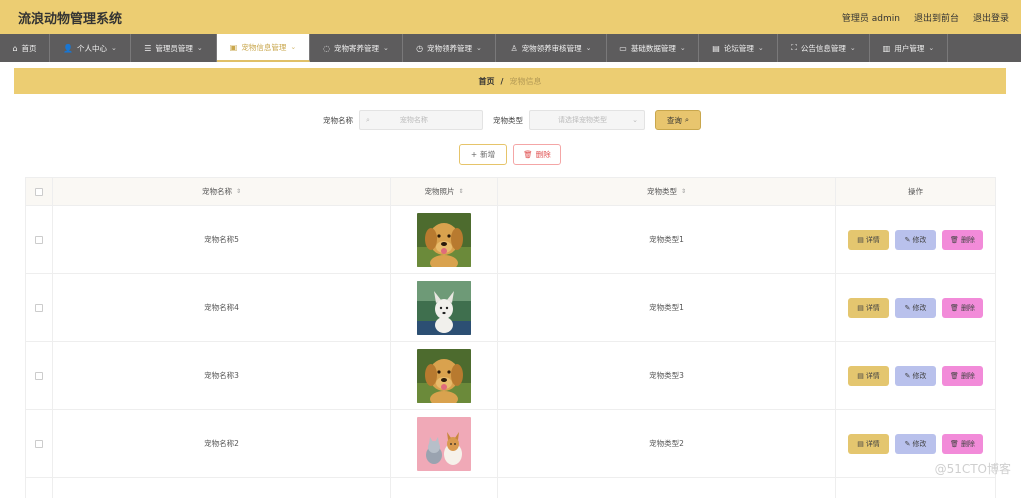 The width and height of the screenshot is (1021, 498). Describe the element at coordinates (687, 120) in the screenshot. I see `search-icon: ⌕` at that location.